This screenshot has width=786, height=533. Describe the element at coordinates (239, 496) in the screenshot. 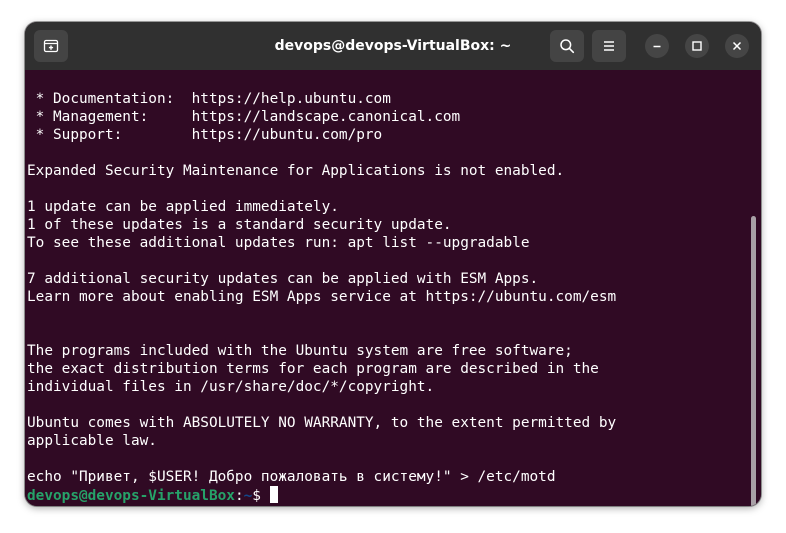

I see `prompt-colon: :` at that location.